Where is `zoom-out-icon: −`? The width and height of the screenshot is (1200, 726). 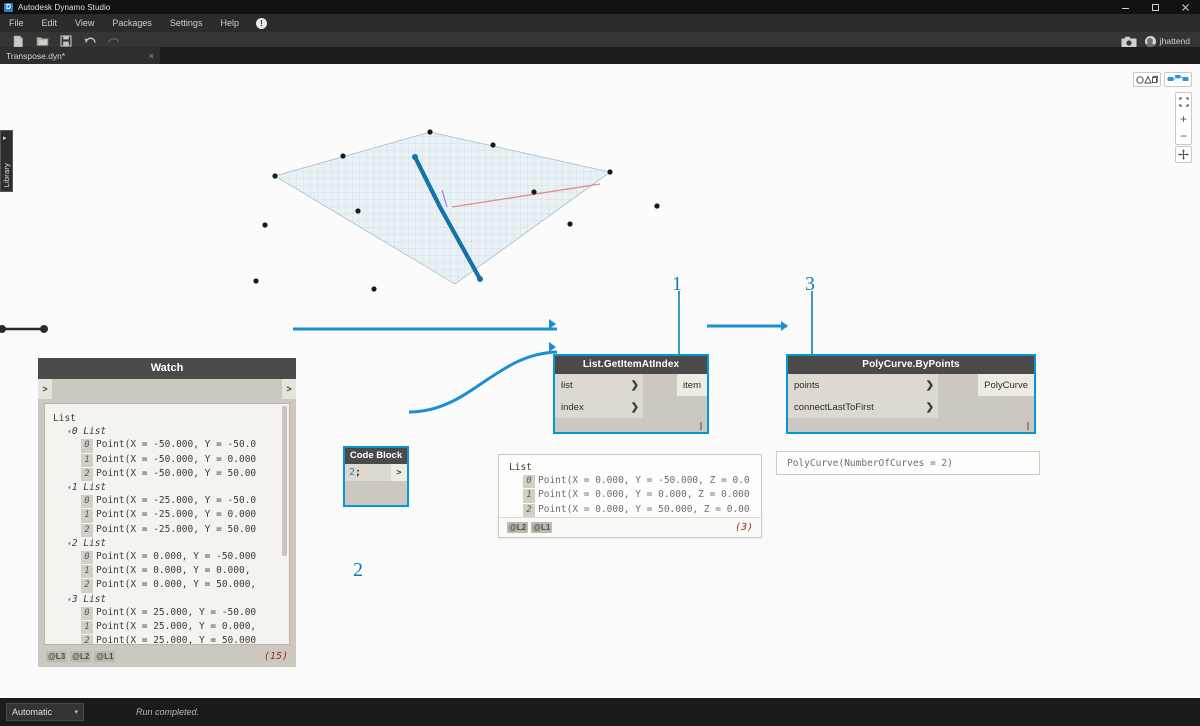
zoom-out-icon: − is located at coordinates (1183, 135).